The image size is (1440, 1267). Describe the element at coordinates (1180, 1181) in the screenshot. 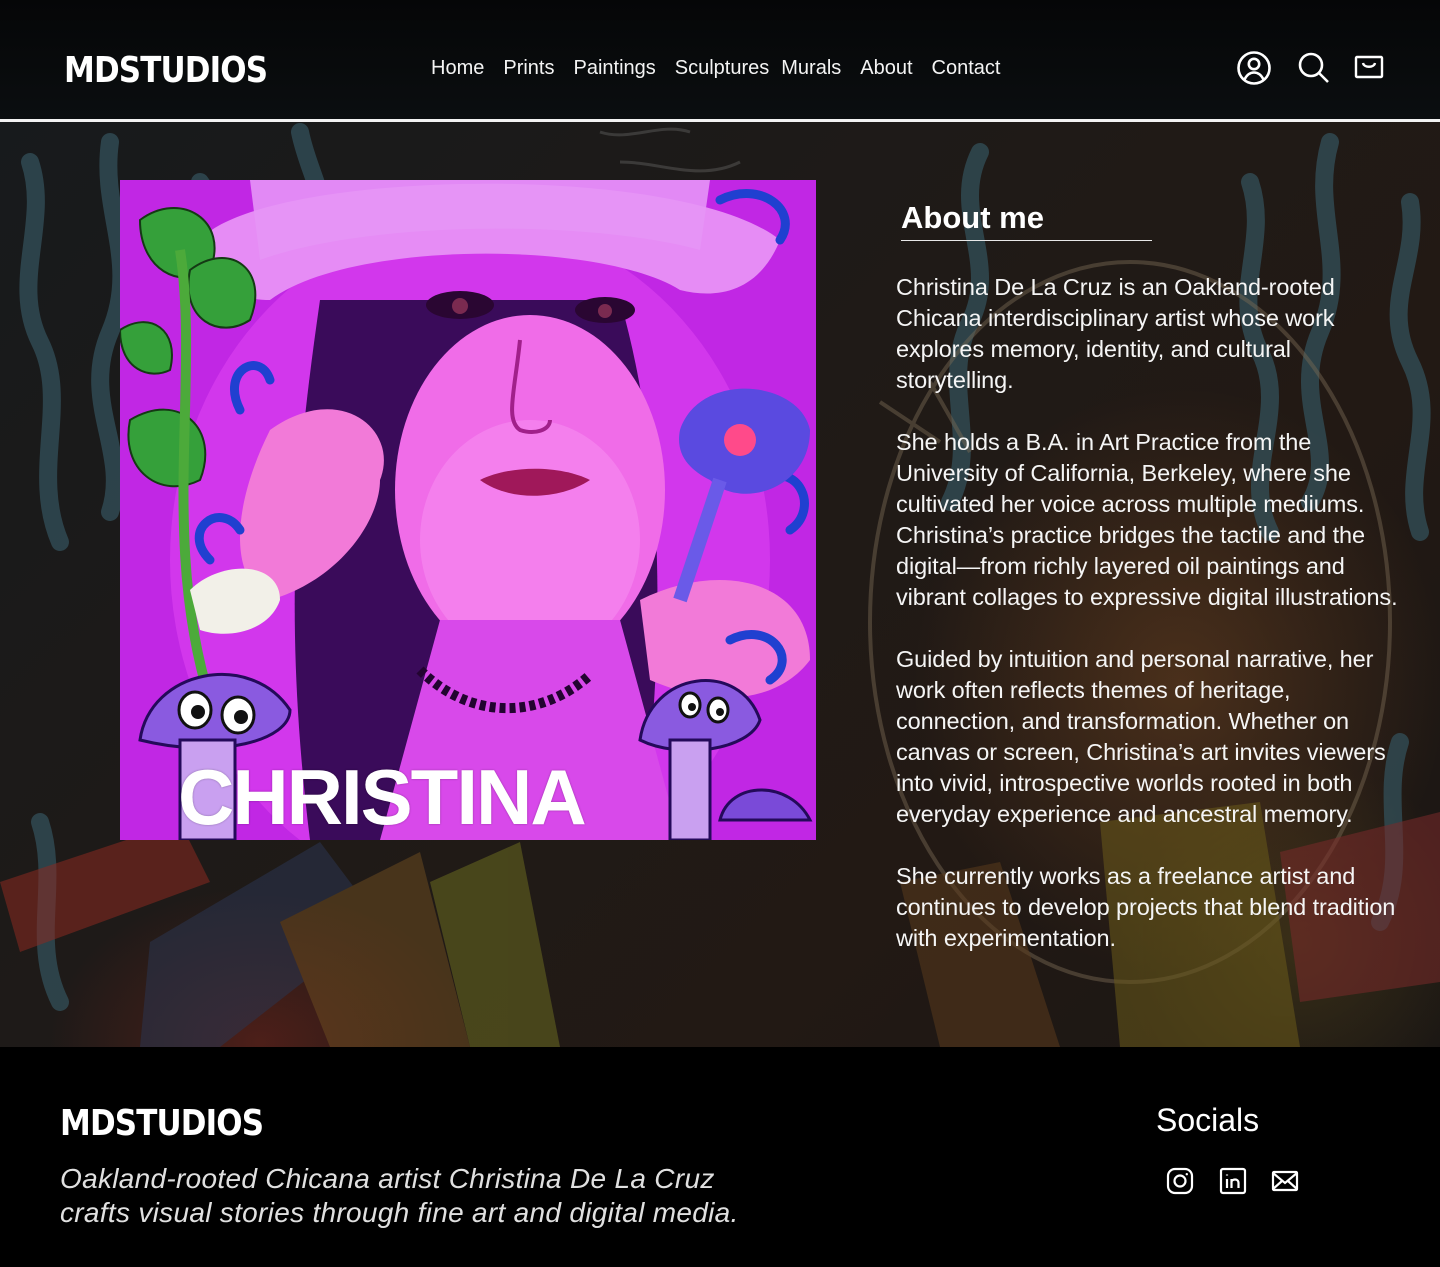

I see `instagram-icon` at that location.